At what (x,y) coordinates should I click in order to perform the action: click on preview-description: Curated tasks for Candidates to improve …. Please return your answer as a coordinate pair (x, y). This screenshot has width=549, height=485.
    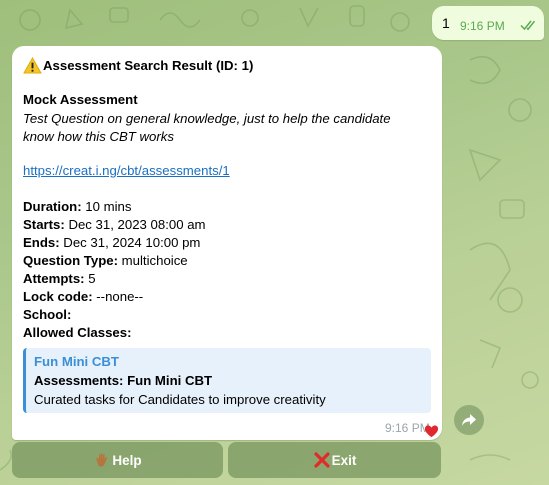
    Looking at the image, I should click on (180, 399).